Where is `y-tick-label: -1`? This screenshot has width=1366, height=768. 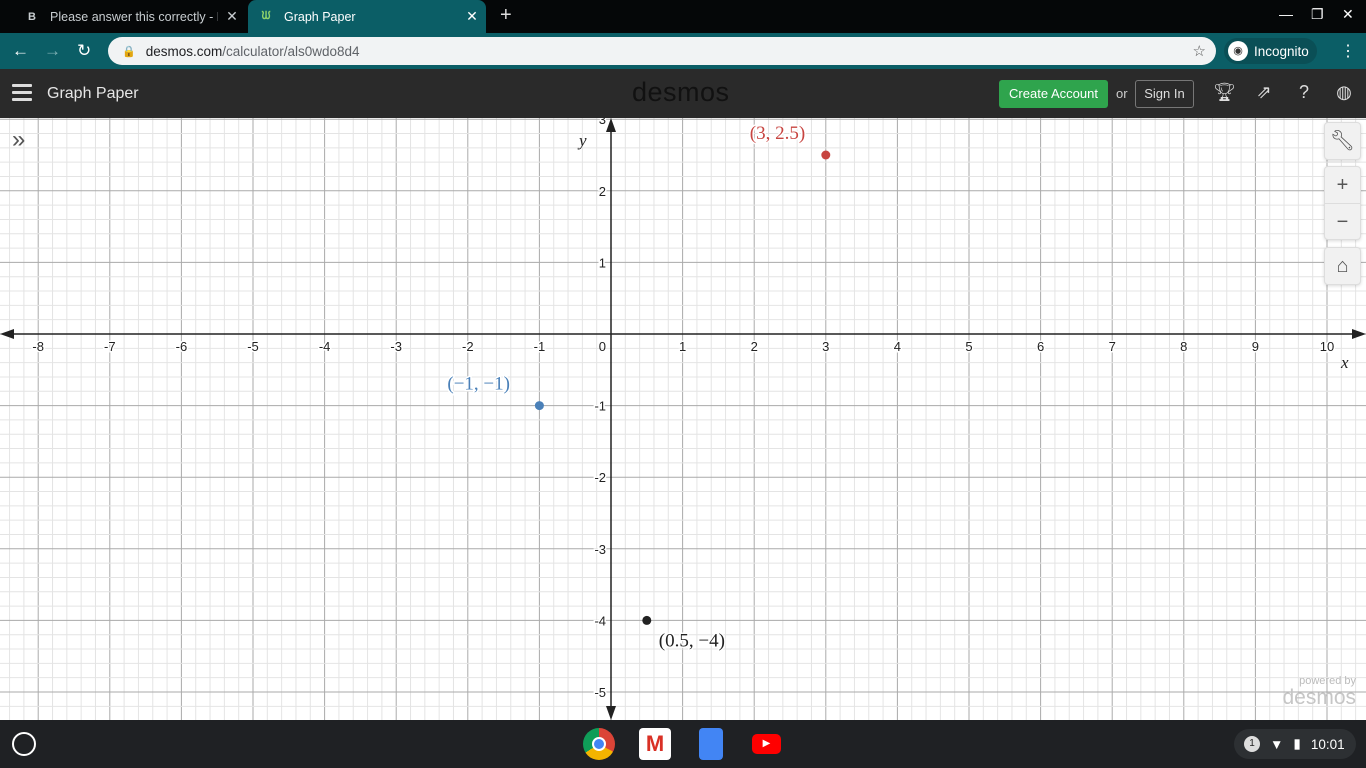 y-tick-label: -1 is located at coordinates (600, 406).